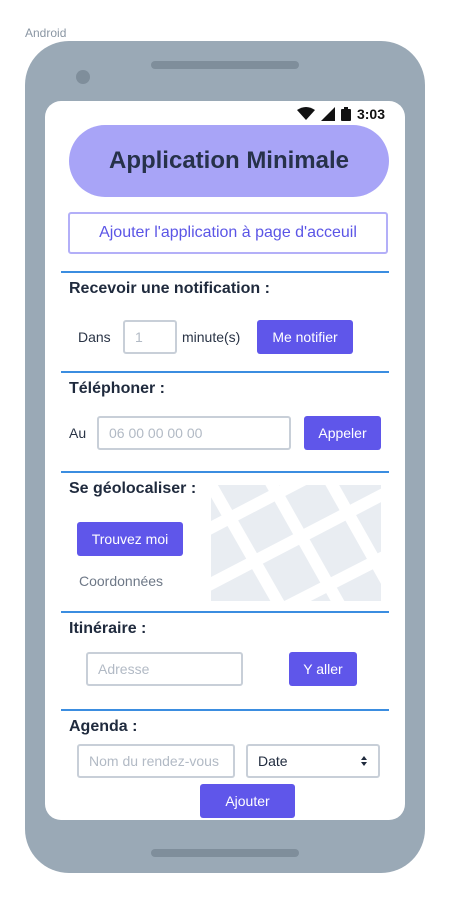 The width and height of the screenshot is (450, 898). I want to click on select-arrows-icon, so click(364, 761).